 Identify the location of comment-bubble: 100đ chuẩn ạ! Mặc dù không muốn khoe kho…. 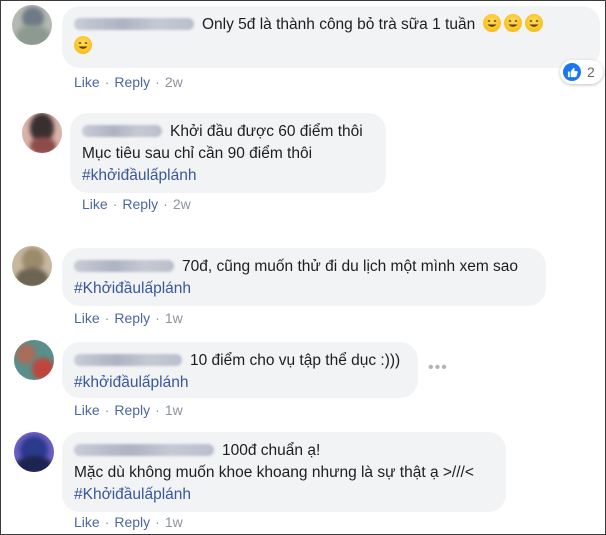
(284, 472).